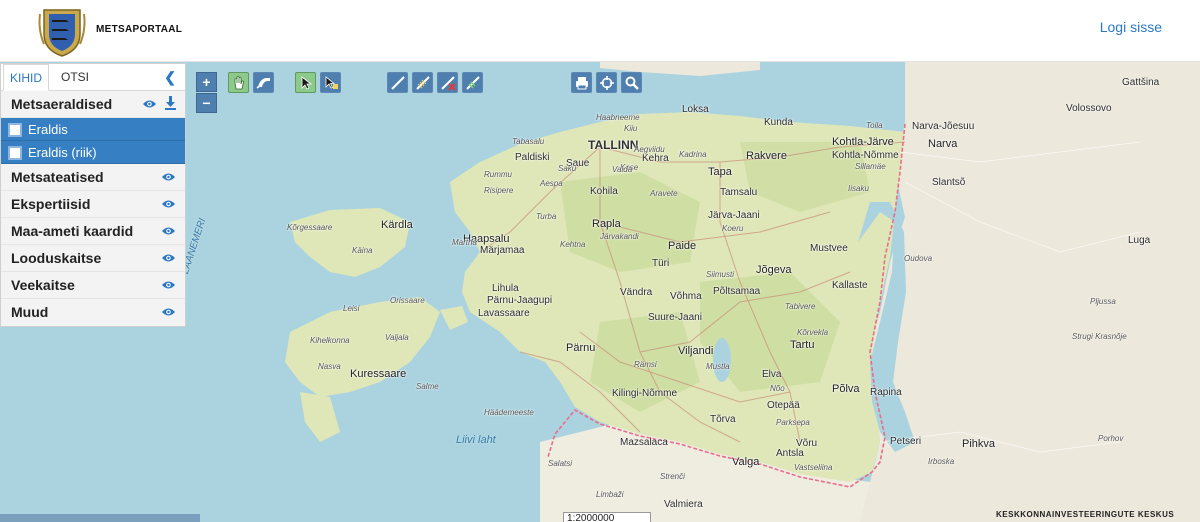 The height and width of the screenshot is (522, 1200). I want to click on map-place-label: Risipere, so click(499, 190).